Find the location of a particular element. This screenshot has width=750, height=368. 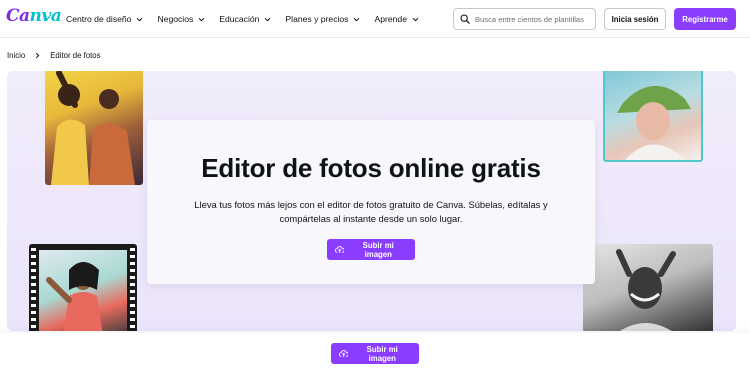

photo-green-hat-woman is located at coordinates (653, 116).